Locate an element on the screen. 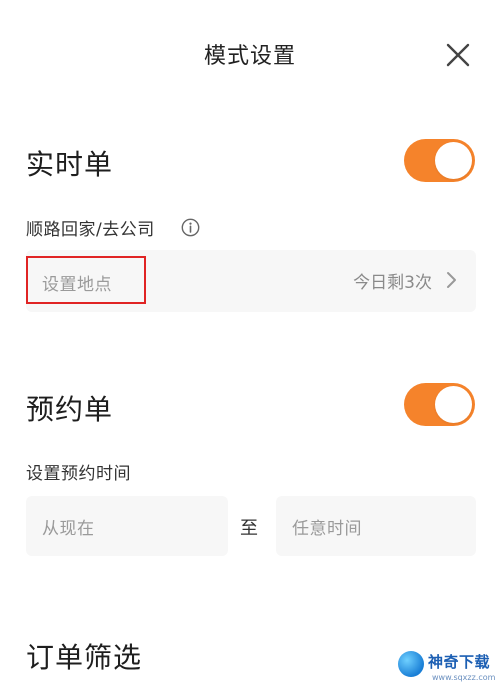 This screenshot has height=692, width=500. realtime-title: 实时单 is located at coordinates (70, 164).